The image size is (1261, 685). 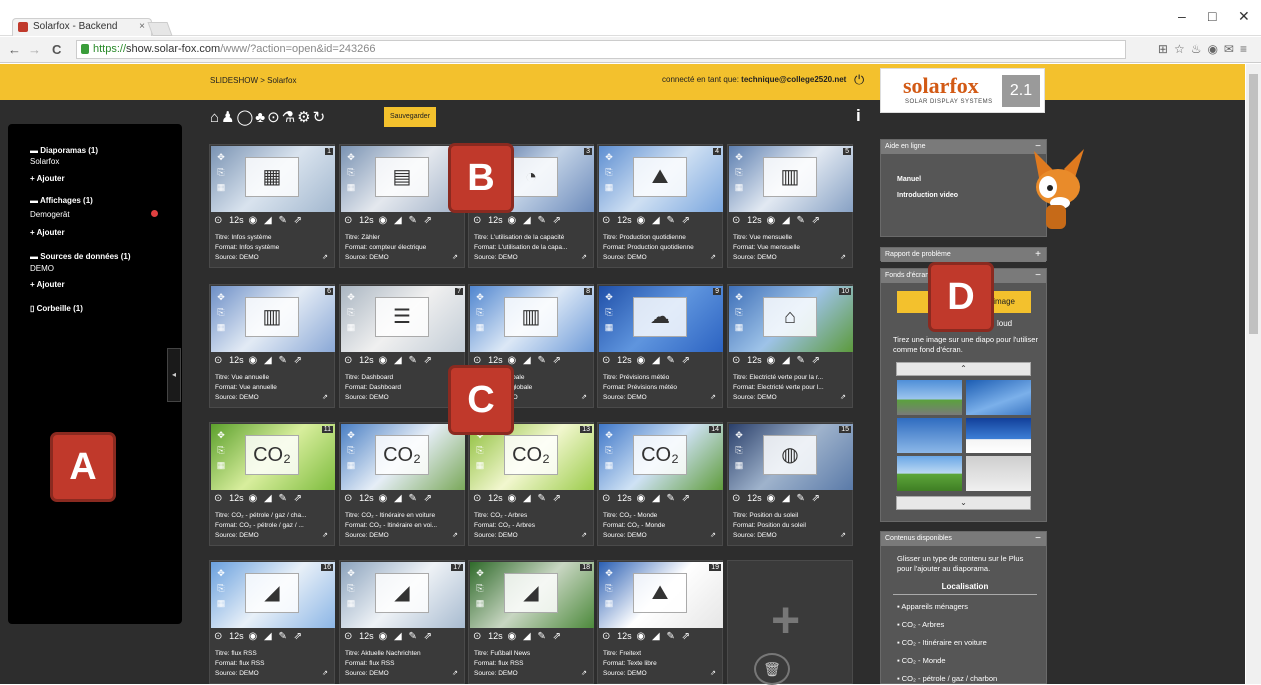 I want to click on page-scrollbar, so click(x=1253, y=374).